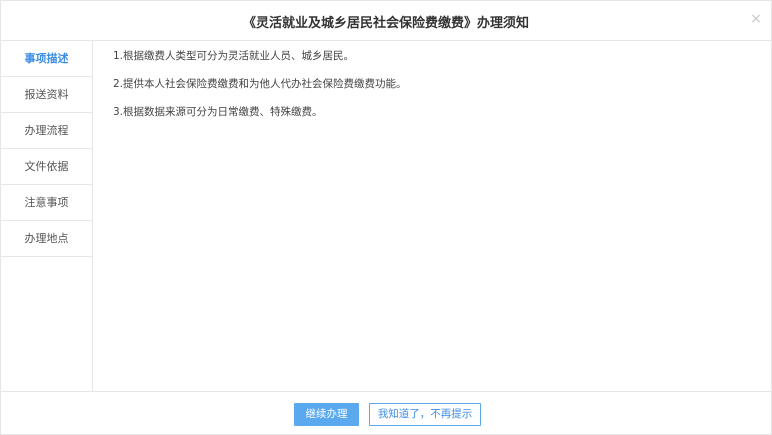 The image size is (772, 435). I want to click on sidebar-item-process: 办理流程, so click(46, 131).